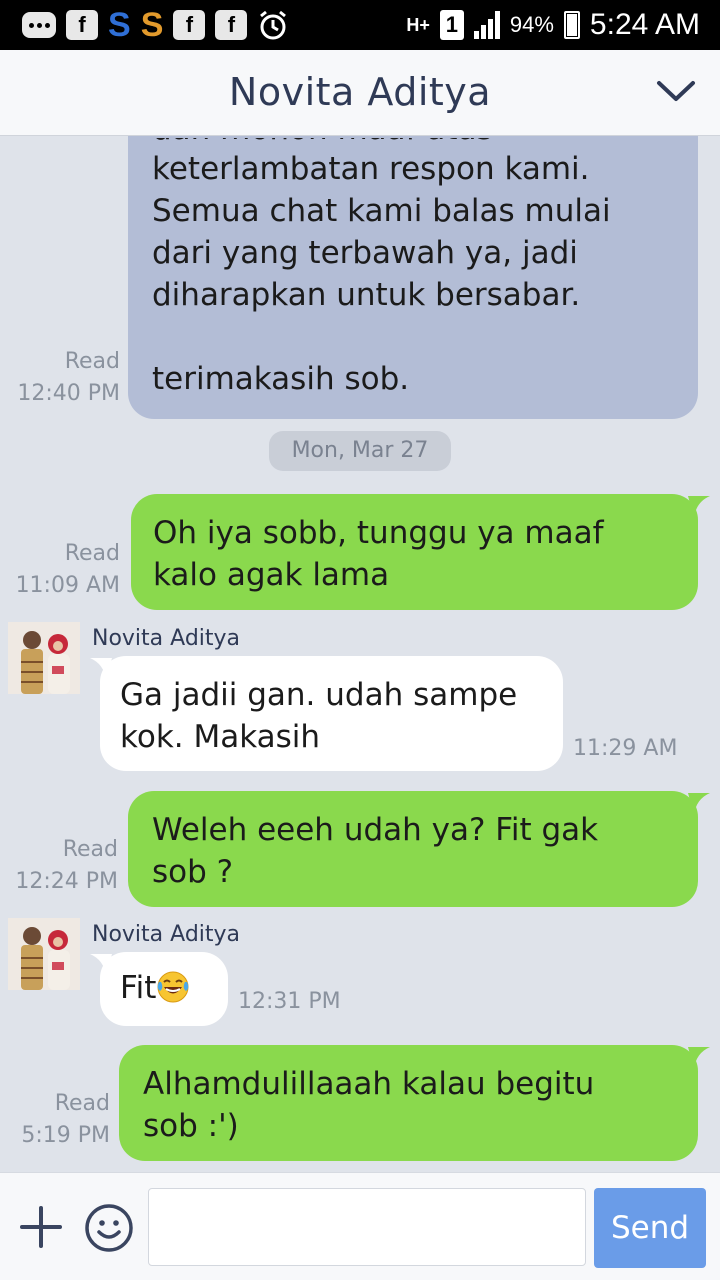 The height and width of the screenshot is (1280, 720). I want to click on notification-icons: f S S f f, so click(155, 25).